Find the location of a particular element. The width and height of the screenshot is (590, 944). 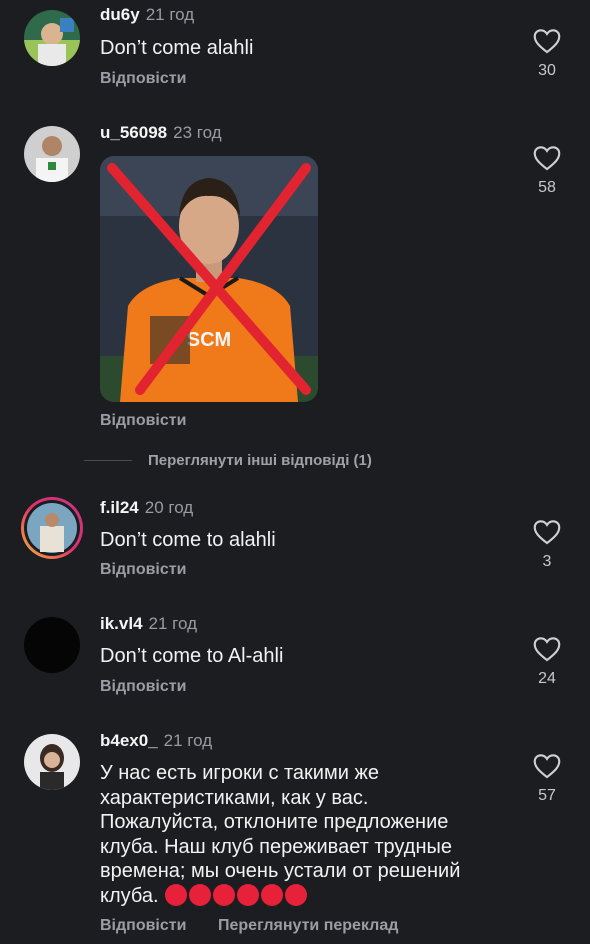

timestamp: 20 год is located at coordinates (169, 507).